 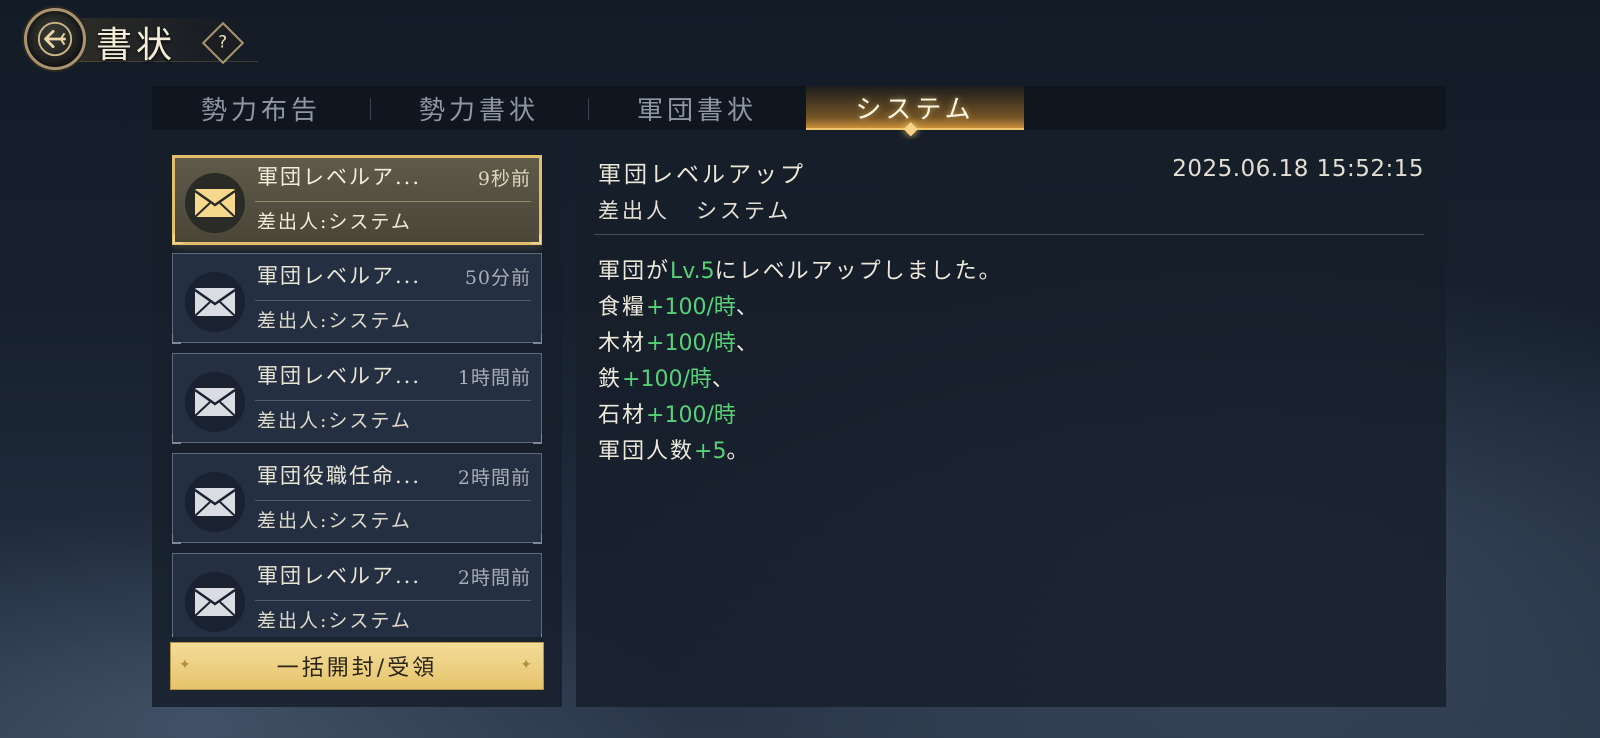 I want to click on help-icon: ?, so click(x=223, y=43).